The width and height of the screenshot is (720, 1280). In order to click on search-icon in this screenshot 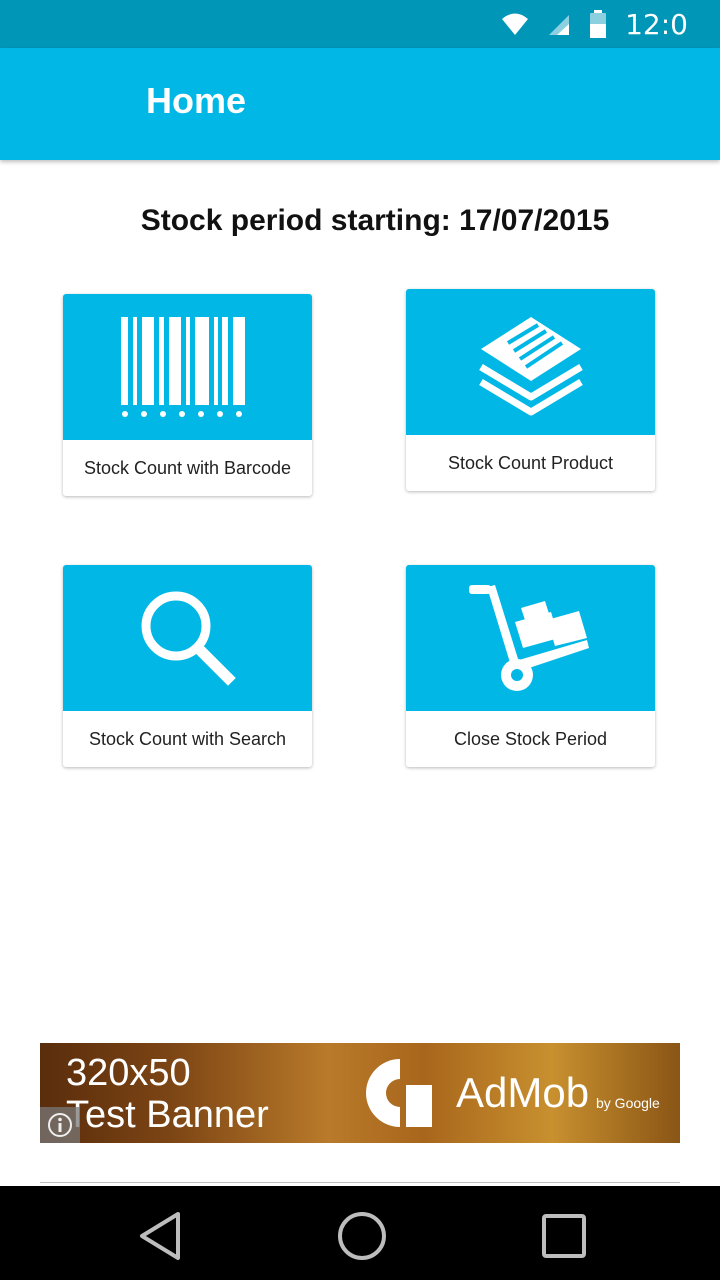, I will do `click(188, 638)`.